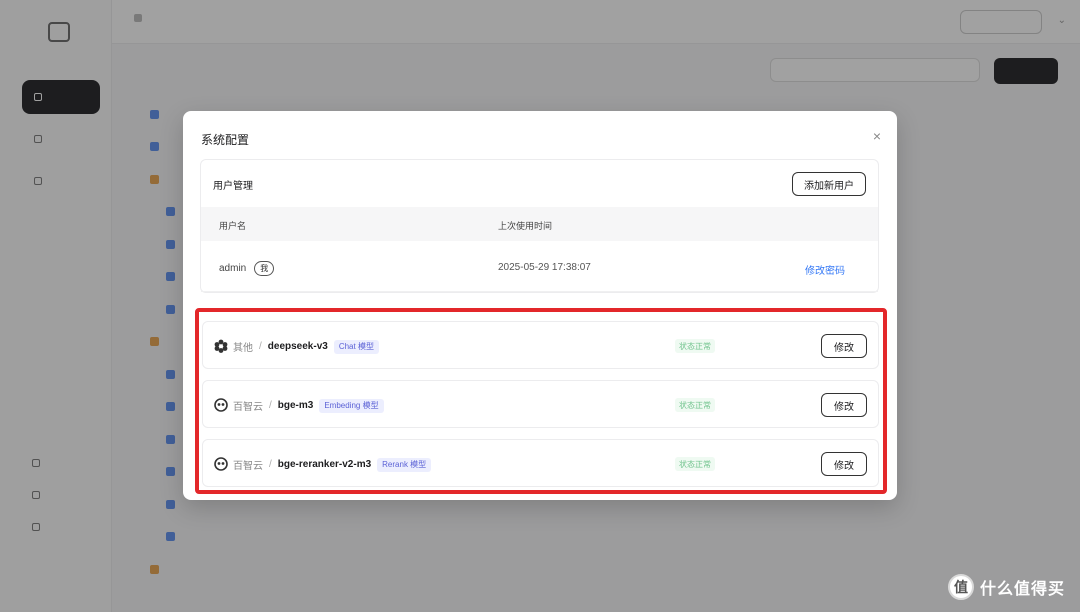 The height and width of the screenshot is (612, 1080). What do you see at coordinates (233, 268) in the screenshot?
I see `username: admin` at bounding box center [233, 268].